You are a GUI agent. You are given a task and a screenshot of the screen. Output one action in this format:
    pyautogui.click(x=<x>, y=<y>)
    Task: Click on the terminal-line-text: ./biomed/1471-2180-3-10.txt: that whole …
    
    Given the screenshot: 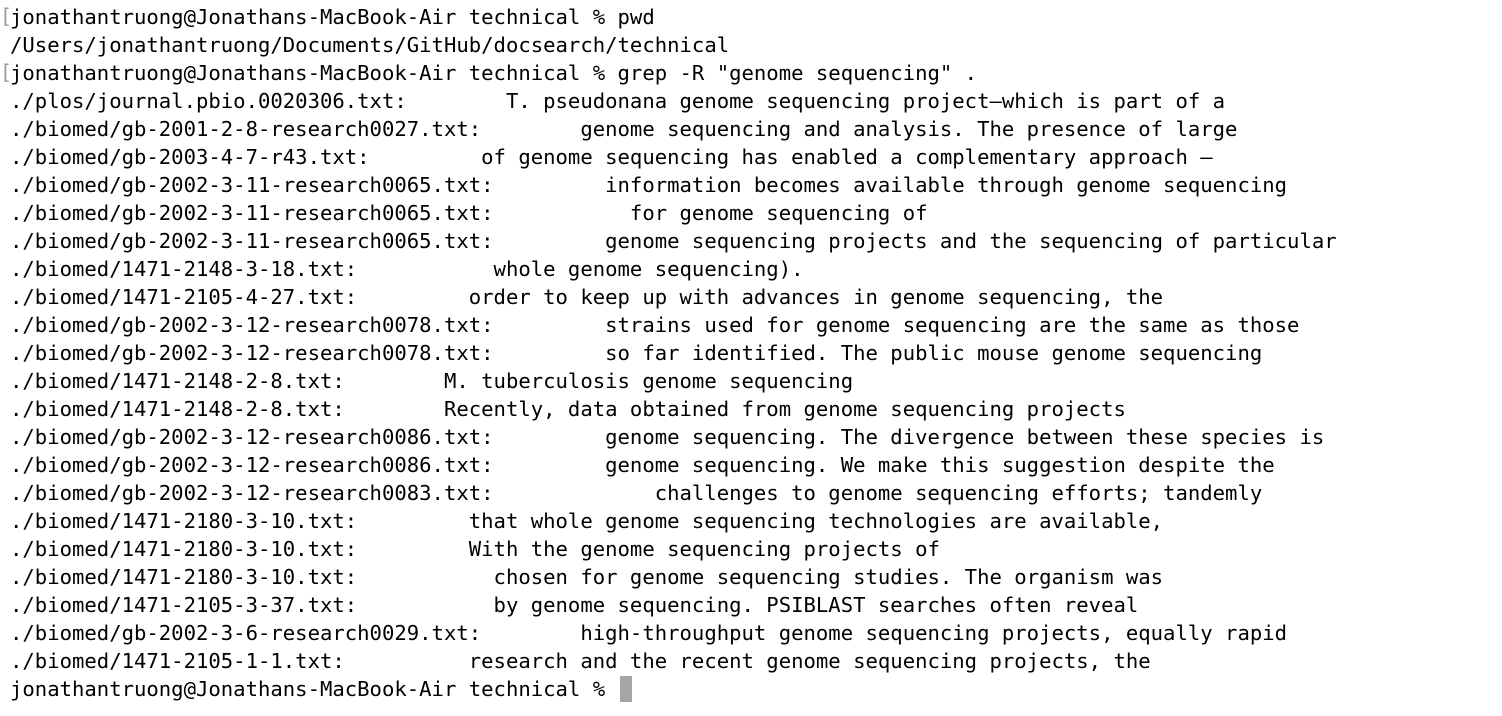 What is the action you would take?
    pyautogui.click(x=587, y=521)
    